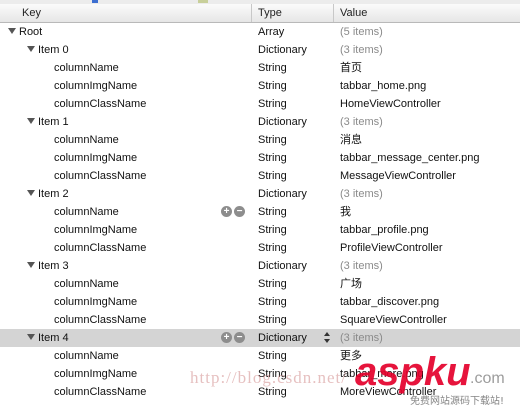  Describe the element at coordinates (95, 1) in the screenshot. I see `toolbar-fragment` at that location.